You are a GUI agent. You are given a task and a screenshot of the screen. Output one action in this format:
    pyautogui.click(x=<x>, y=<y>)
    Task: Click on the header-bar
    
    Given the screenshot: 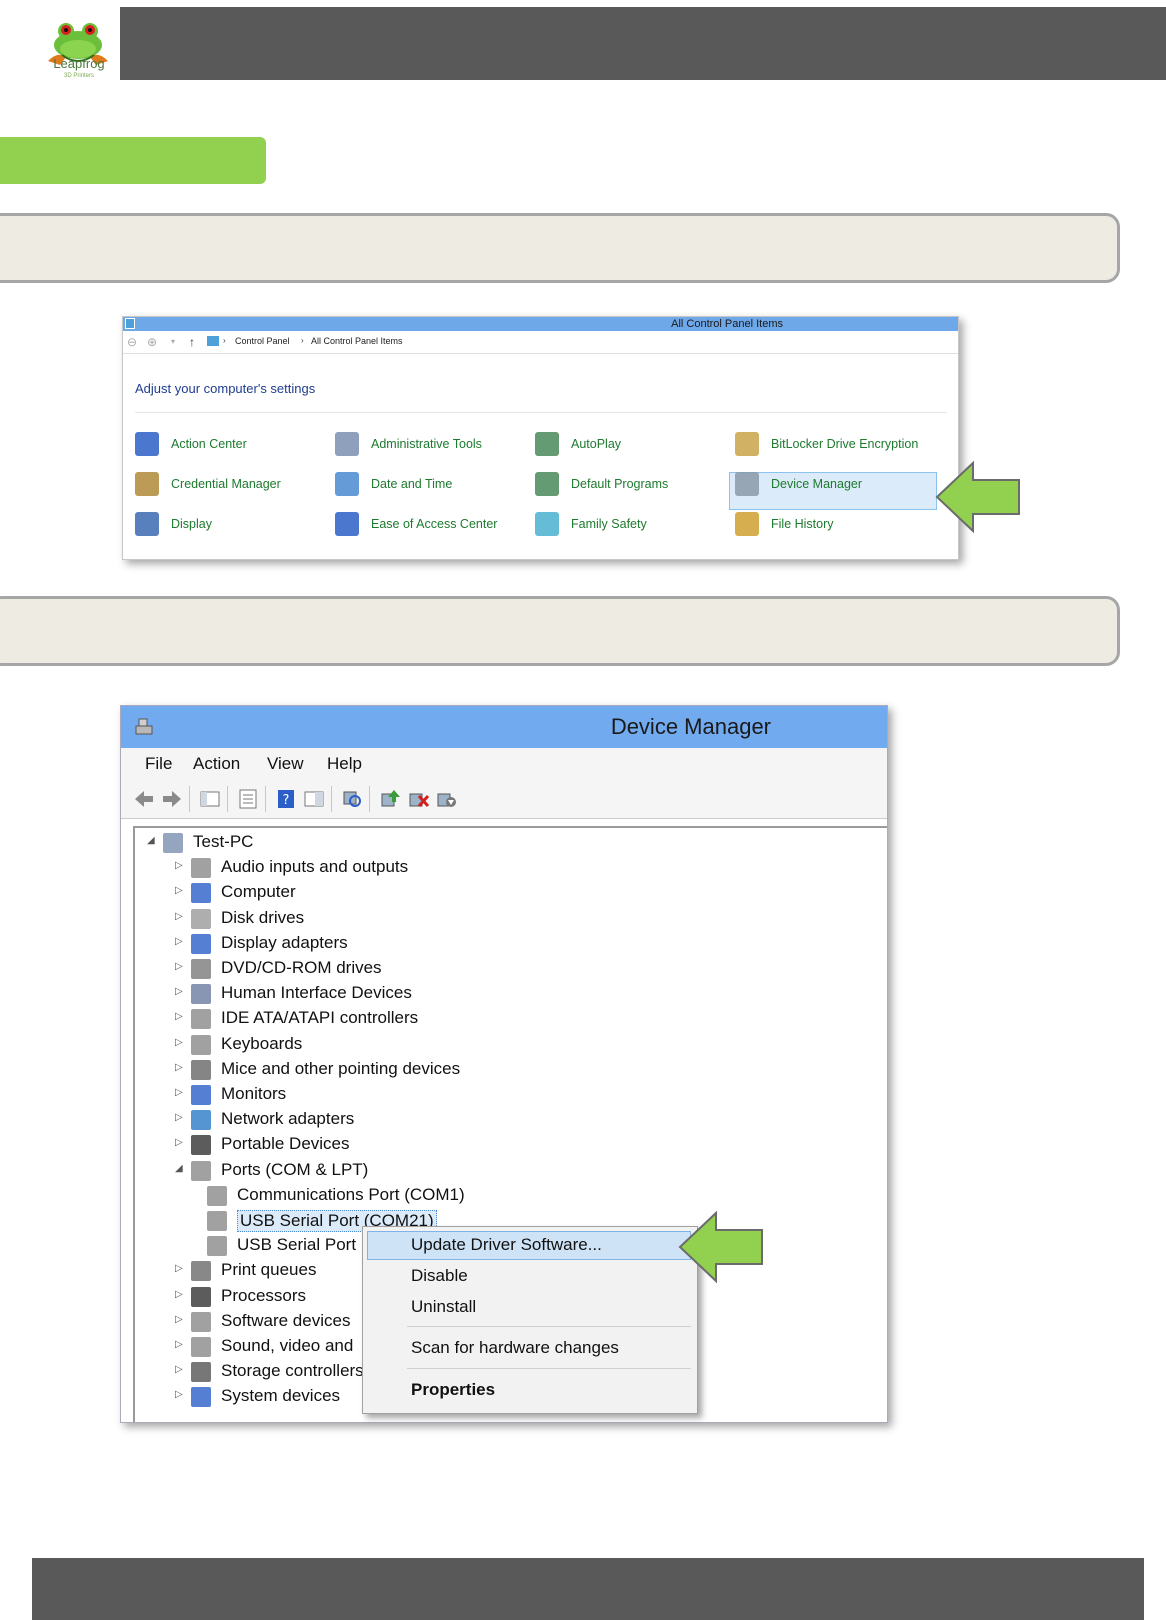 What is the action you would take?
    pyautogui.click(x=643, y=43)
    